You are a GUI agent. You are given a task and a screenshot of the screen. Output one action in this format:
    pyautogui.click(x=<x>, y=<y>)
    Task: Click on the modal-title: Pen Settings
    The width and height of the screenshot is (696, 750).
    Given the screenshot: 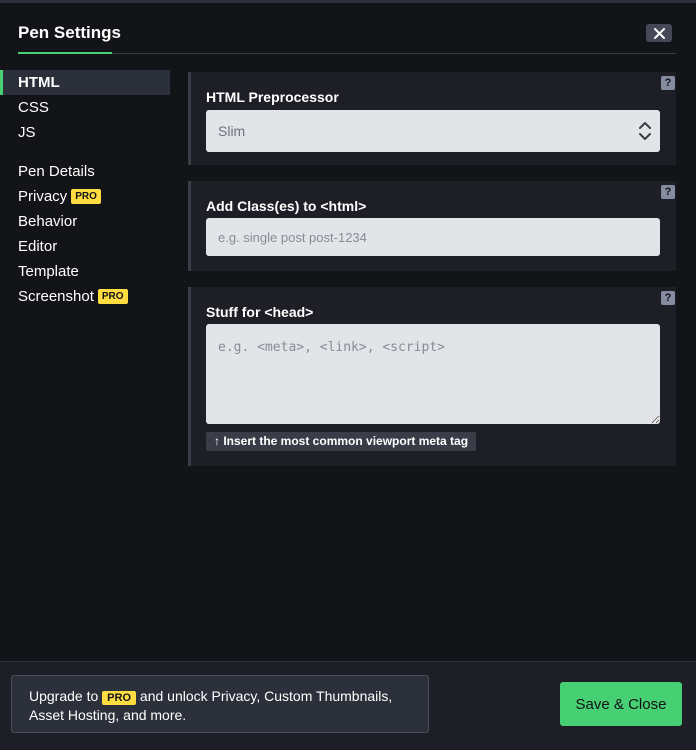 What is the action you would take?
    pyautogui.click(x=69, y=32)
    